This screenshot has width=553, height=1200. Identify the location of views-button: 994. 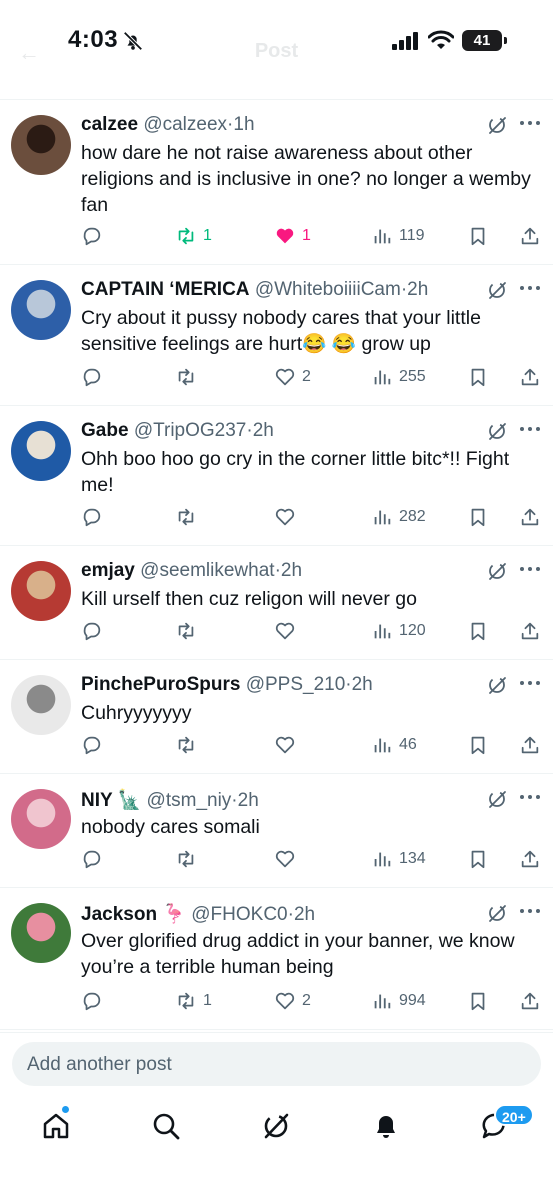
(398, 1001).